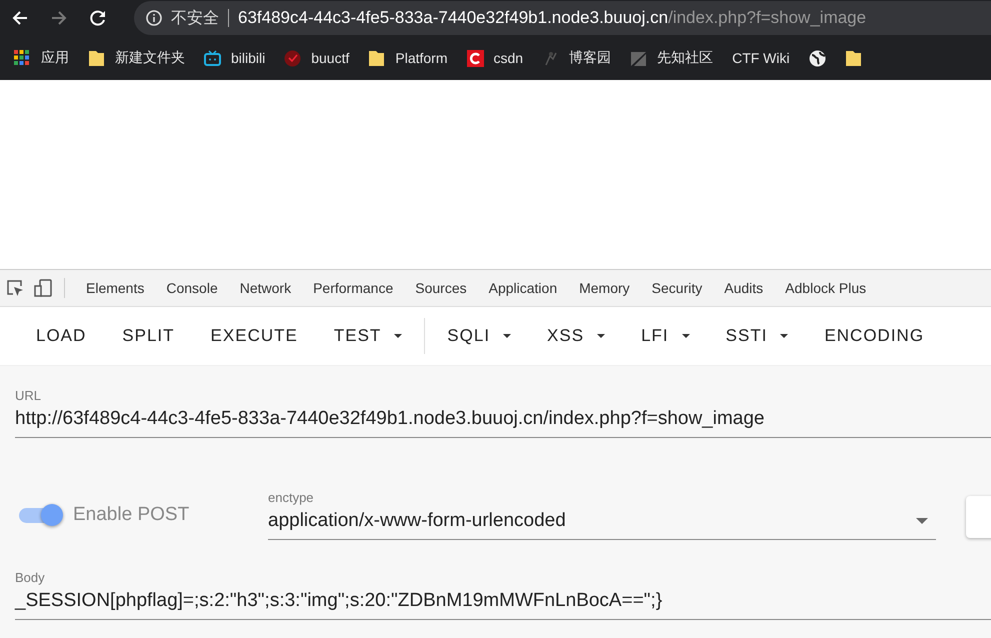 The image size is (991, 638). Describe the element at coordinates (293, 58) in the screenshot. I see `emblem-icon` at that location.